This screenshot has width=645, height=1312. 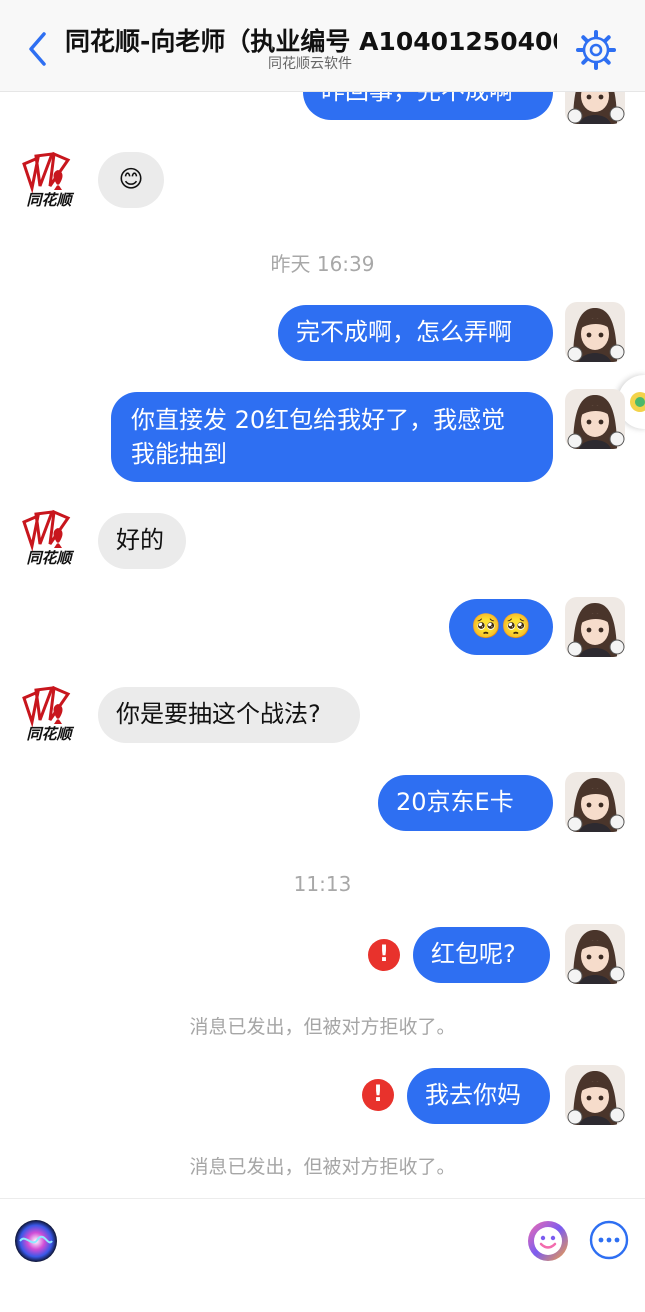 I want to click on message-text: 我去你妈, so click(x=473, y=1095).